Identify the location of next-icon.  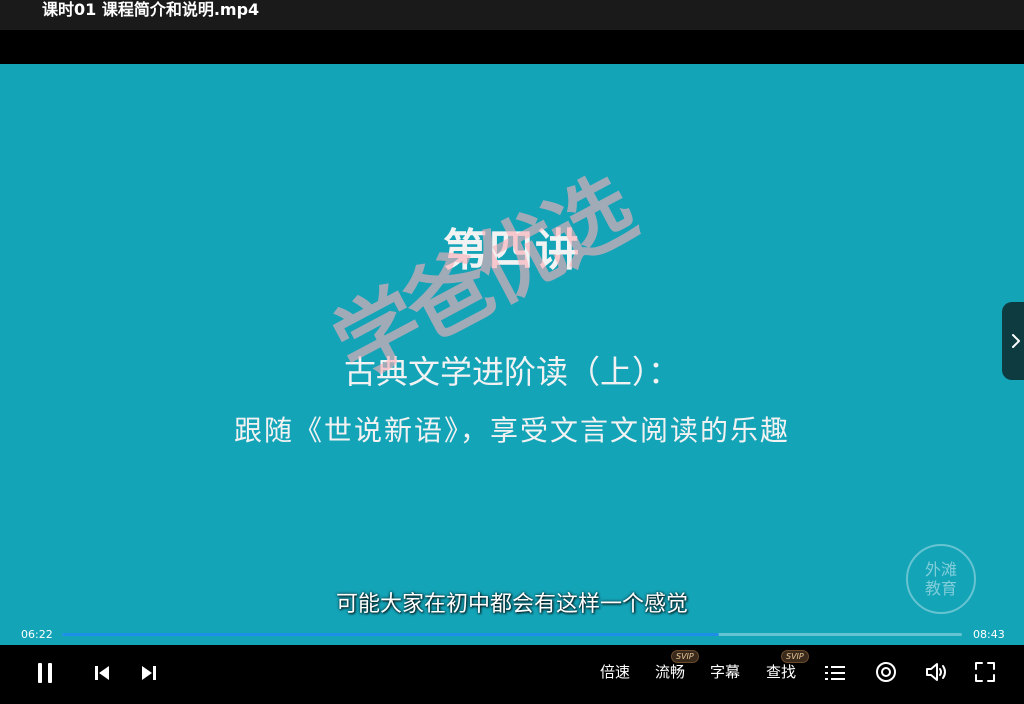
(149, 673).